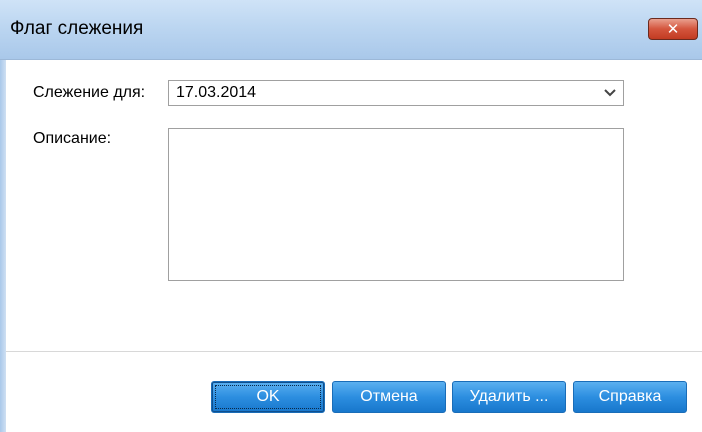  What do you see at coordinates (89, 92) in the screenshot?
I see `follow-up-label: Слежение для:` at bounding box center [89, 92].